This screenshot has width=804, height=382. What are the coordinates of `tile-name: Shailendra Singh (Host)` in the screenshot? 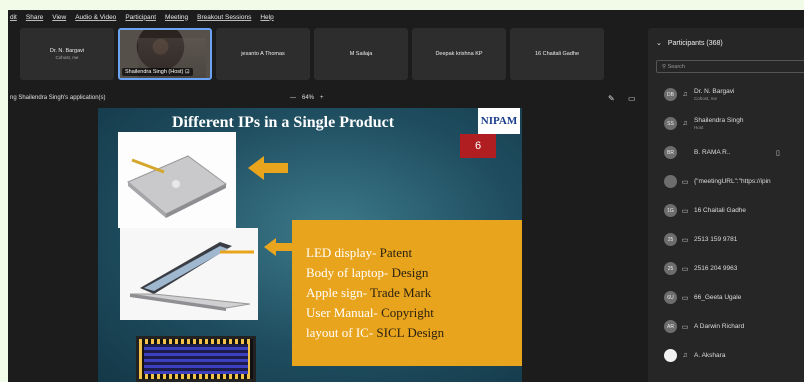 It's located at (154, 72).